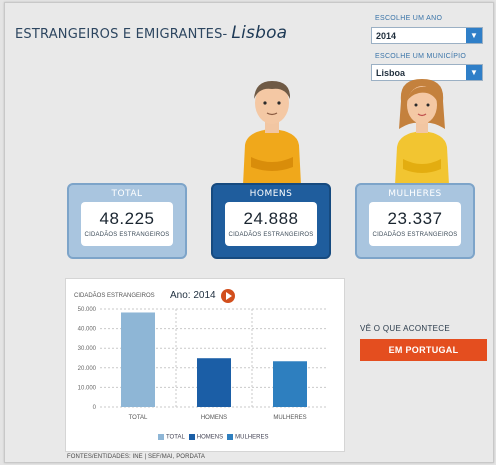 This screenshot has width=496, height=465. I want to click on total-card-body: 48.225 Cidadãos estrangeiros, so click(127, 224).